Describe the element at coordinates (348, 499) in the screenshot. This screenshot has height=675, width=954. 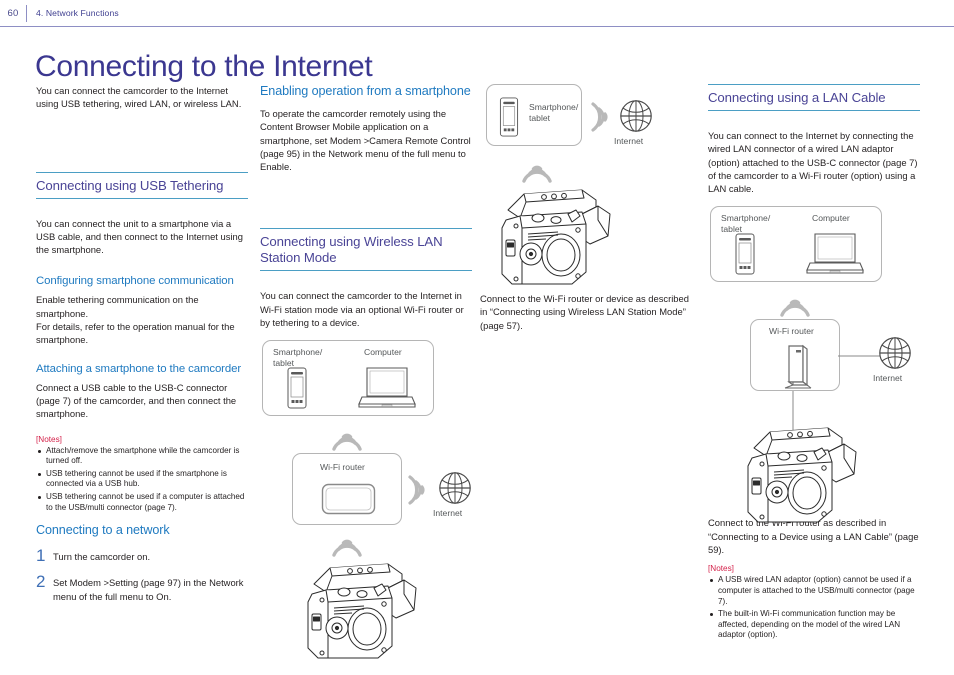
I see `wifi-router-icon` at that location.